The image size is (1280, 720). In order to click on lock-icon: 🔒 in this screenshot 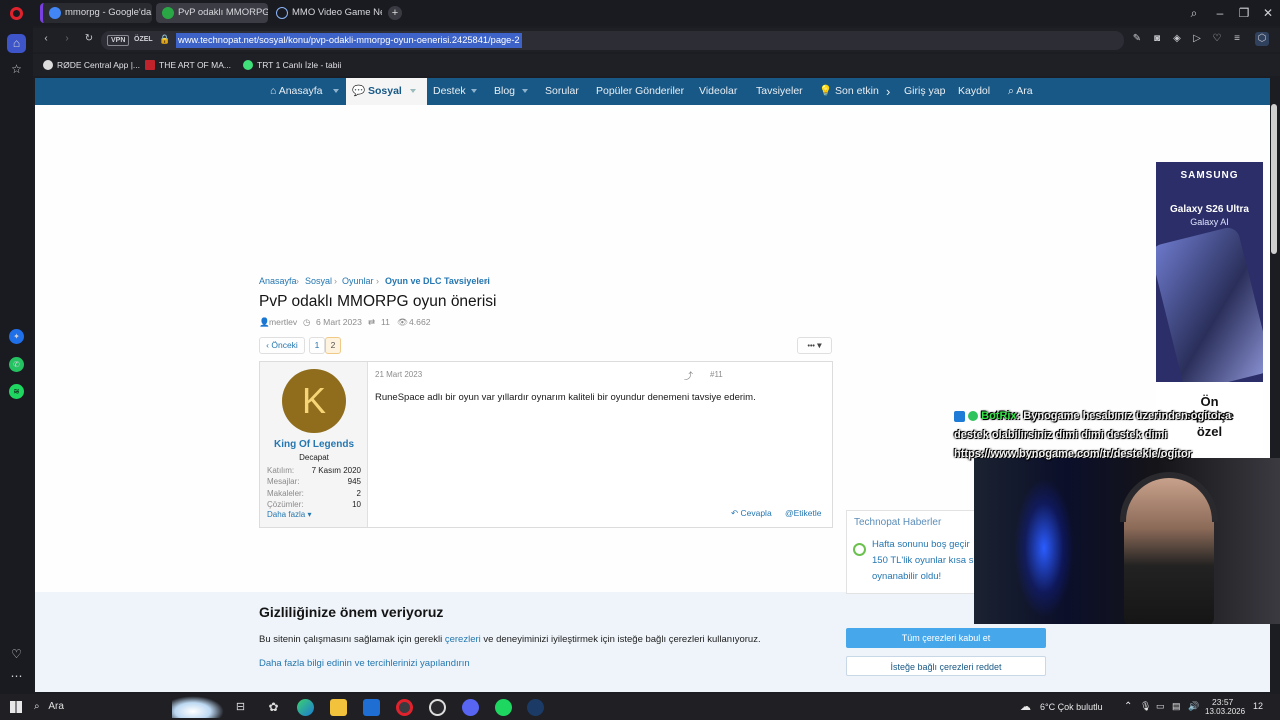, I will do `click(164, 39)`.